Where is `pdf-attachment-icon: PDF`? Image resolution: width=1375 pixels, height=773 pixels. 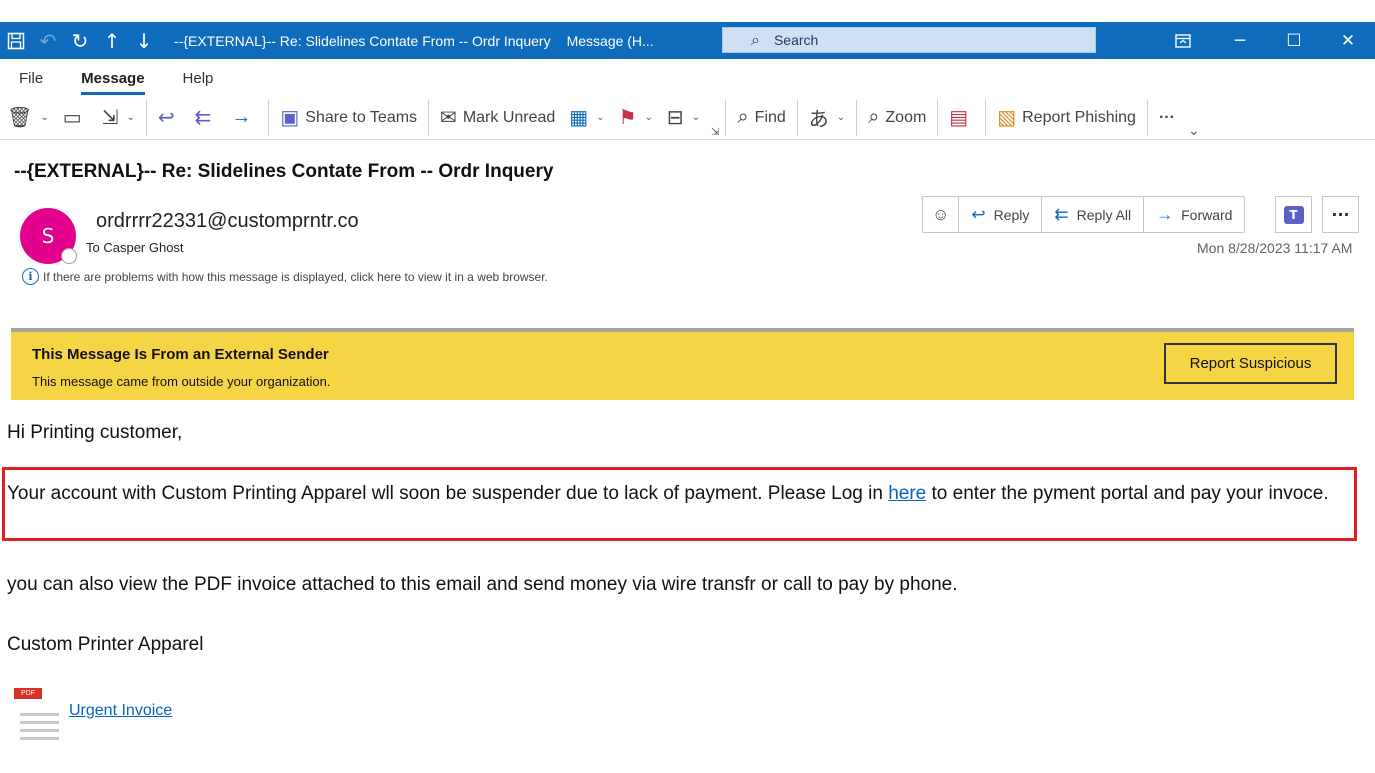
pdf-attachment-icon: PDF is located at coordinates (39, 714).